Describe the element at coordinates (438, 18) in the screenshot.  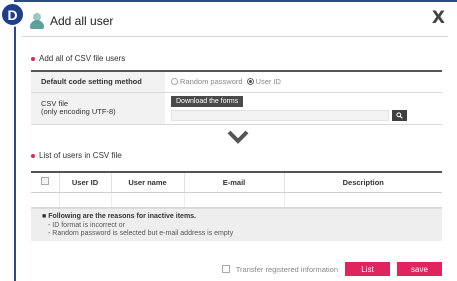
I see `close-button: X` at that location.